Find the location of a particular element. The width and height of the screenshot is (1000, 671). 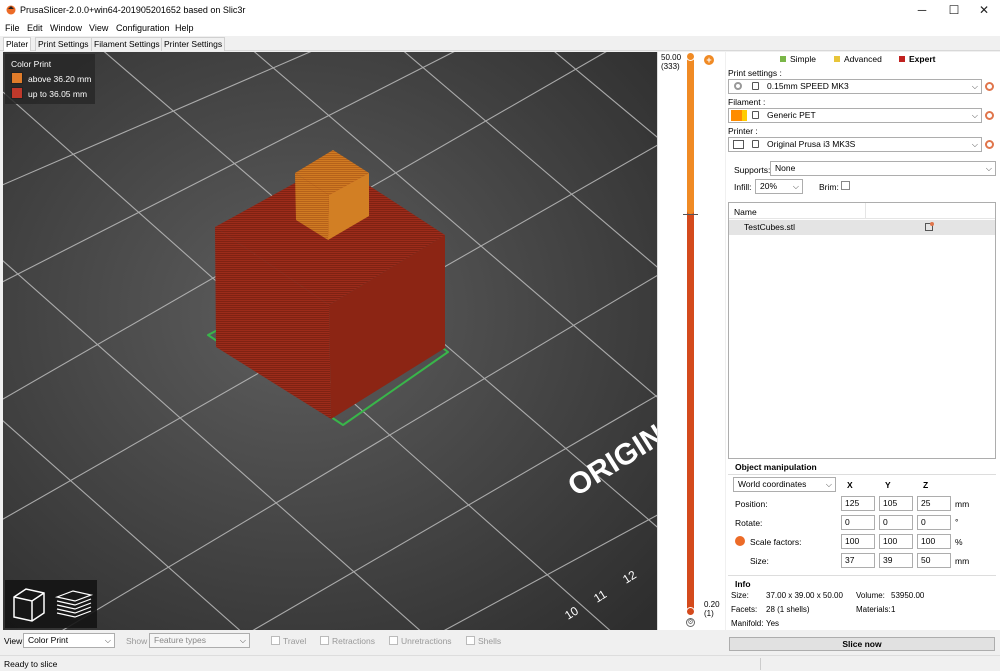

slice-area: Slice now is located at coordinates (863, 641).